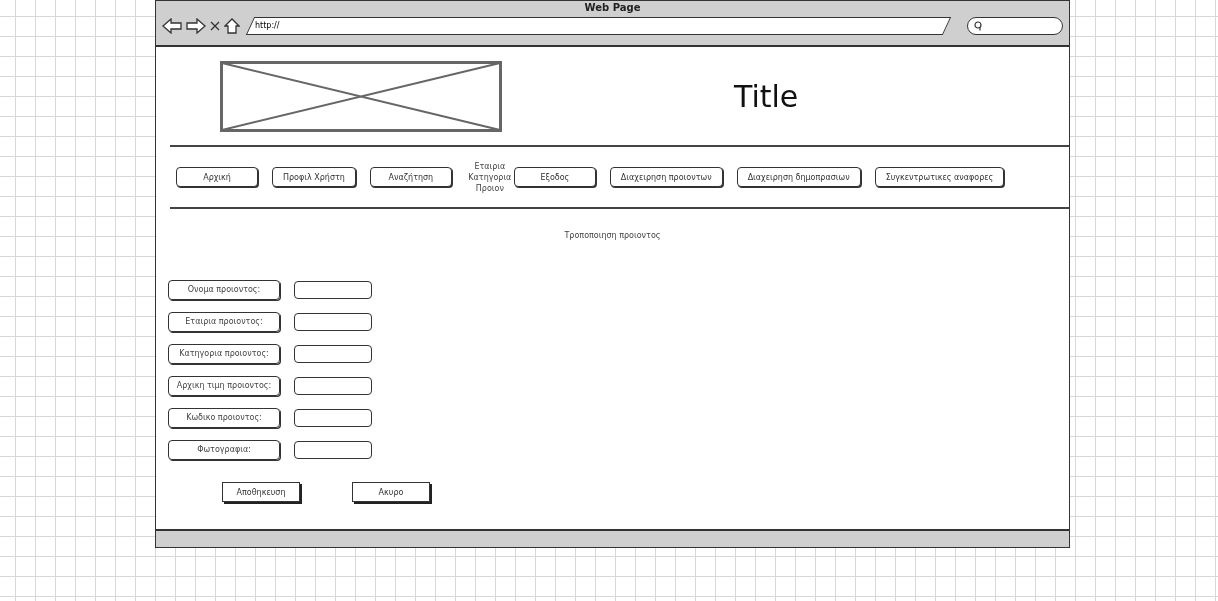 The width and height of the screenshot is (1218, 601). I want to click on search-field, so click(1015, 26).